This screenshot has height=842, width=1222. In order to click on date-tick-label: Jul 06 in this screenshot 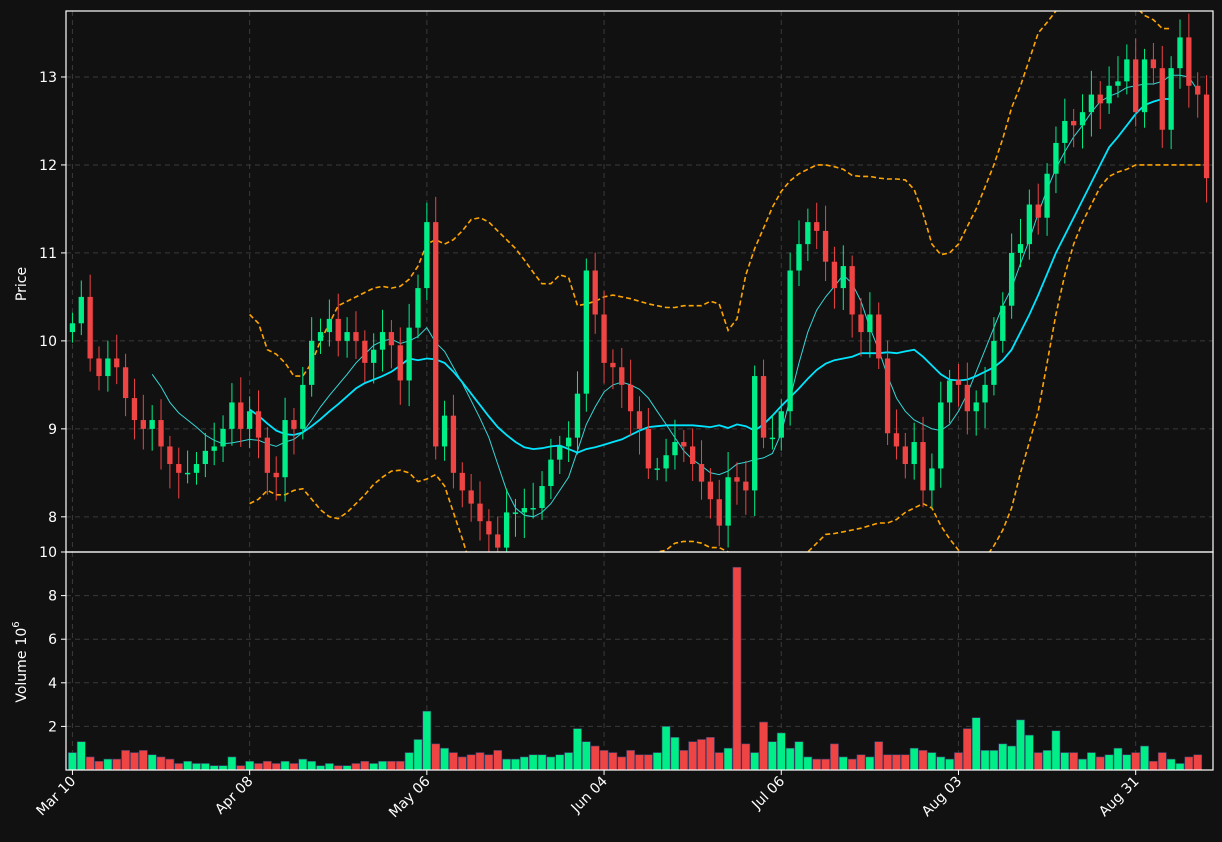, I will do `click(768, 793)`.